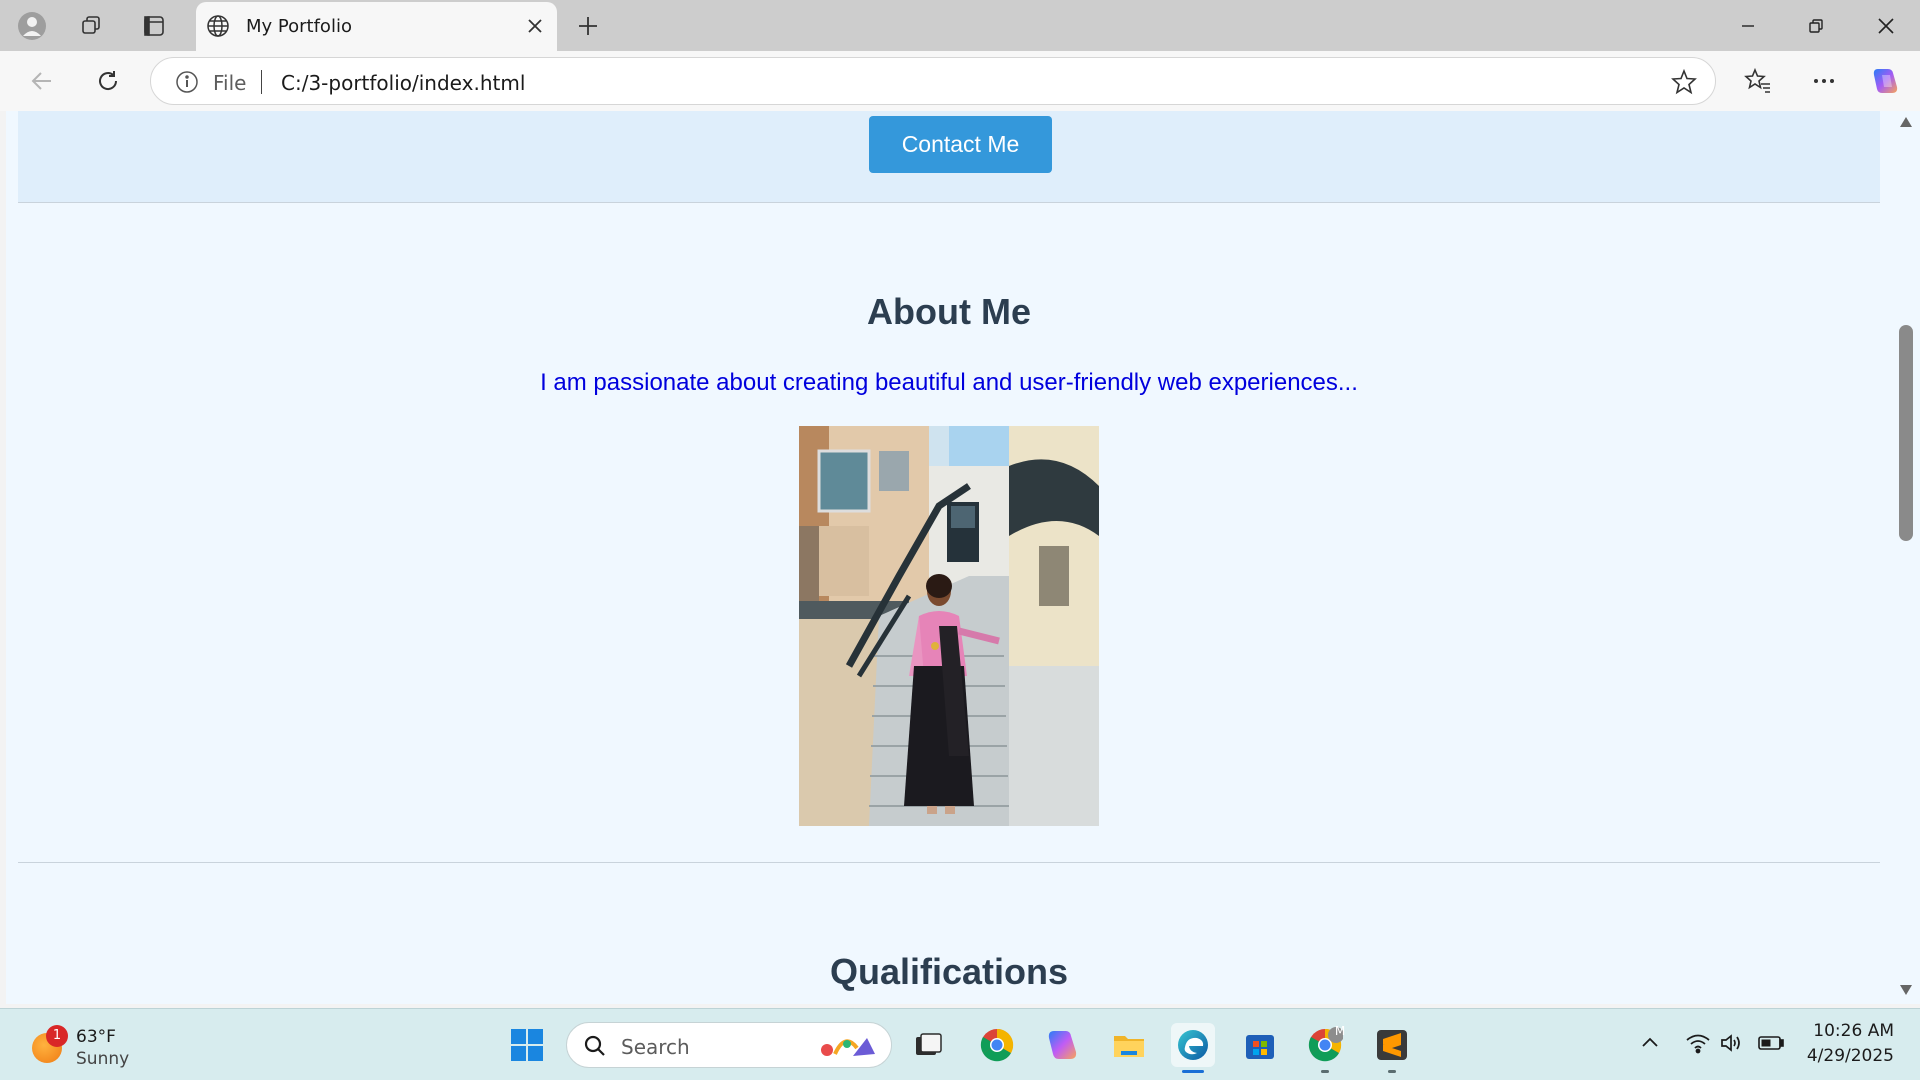 This screenshot has width=1920, height=1080. What do you see at coordinates (1340, 1031) in the screenshot?
I see `chrome-profile-badge: M` at bounding box center [1340, 1031].